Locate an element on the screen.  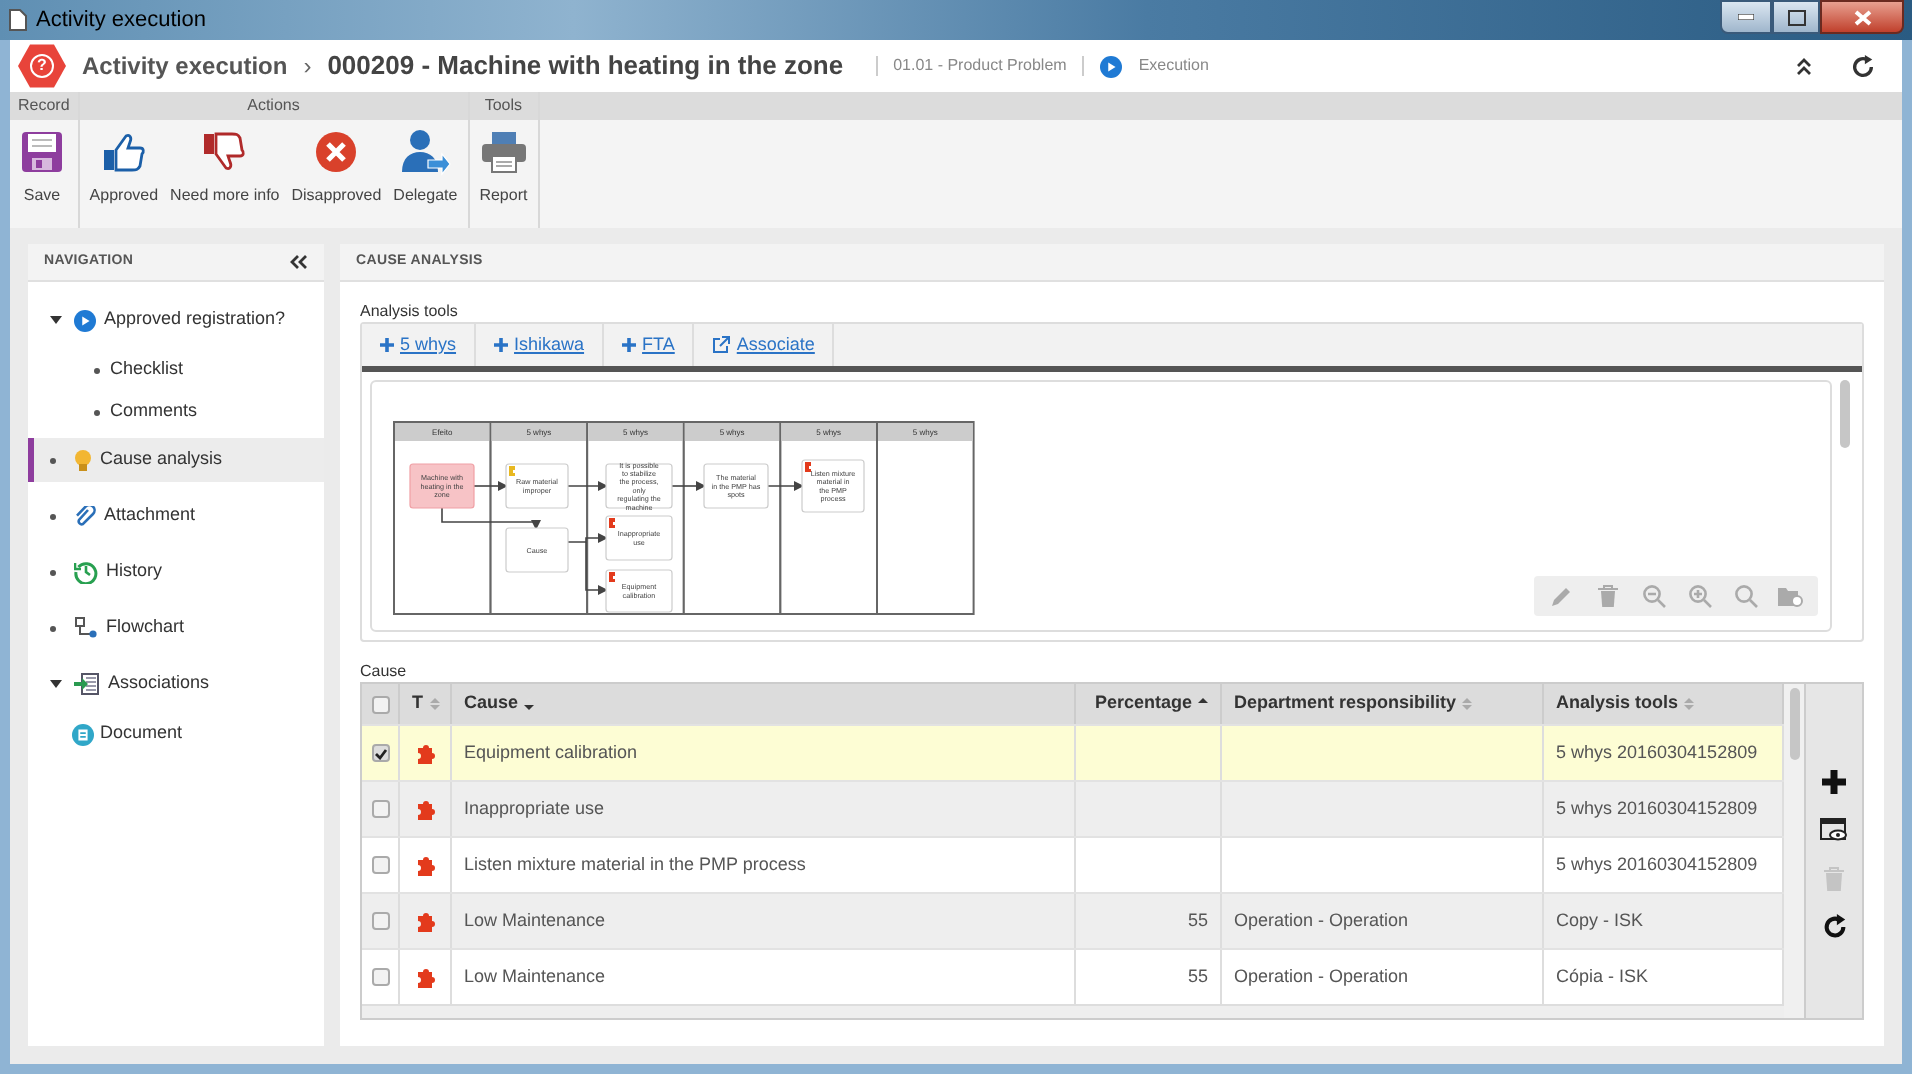
thumbs-up-icon is located at coordinates (123, 152).